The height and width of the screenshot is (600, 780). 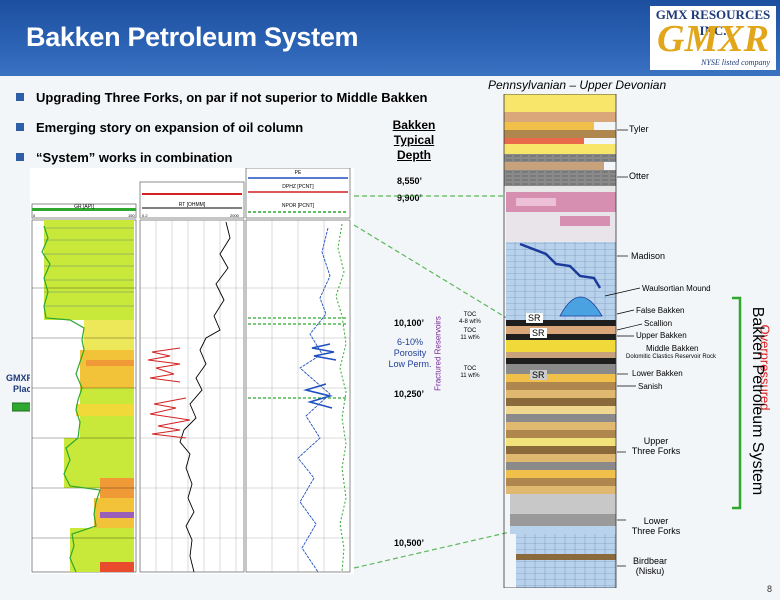 I want to click on system-vertical-labels: Overpressured Bakken Petroleum System, so click(x=761, y=398).